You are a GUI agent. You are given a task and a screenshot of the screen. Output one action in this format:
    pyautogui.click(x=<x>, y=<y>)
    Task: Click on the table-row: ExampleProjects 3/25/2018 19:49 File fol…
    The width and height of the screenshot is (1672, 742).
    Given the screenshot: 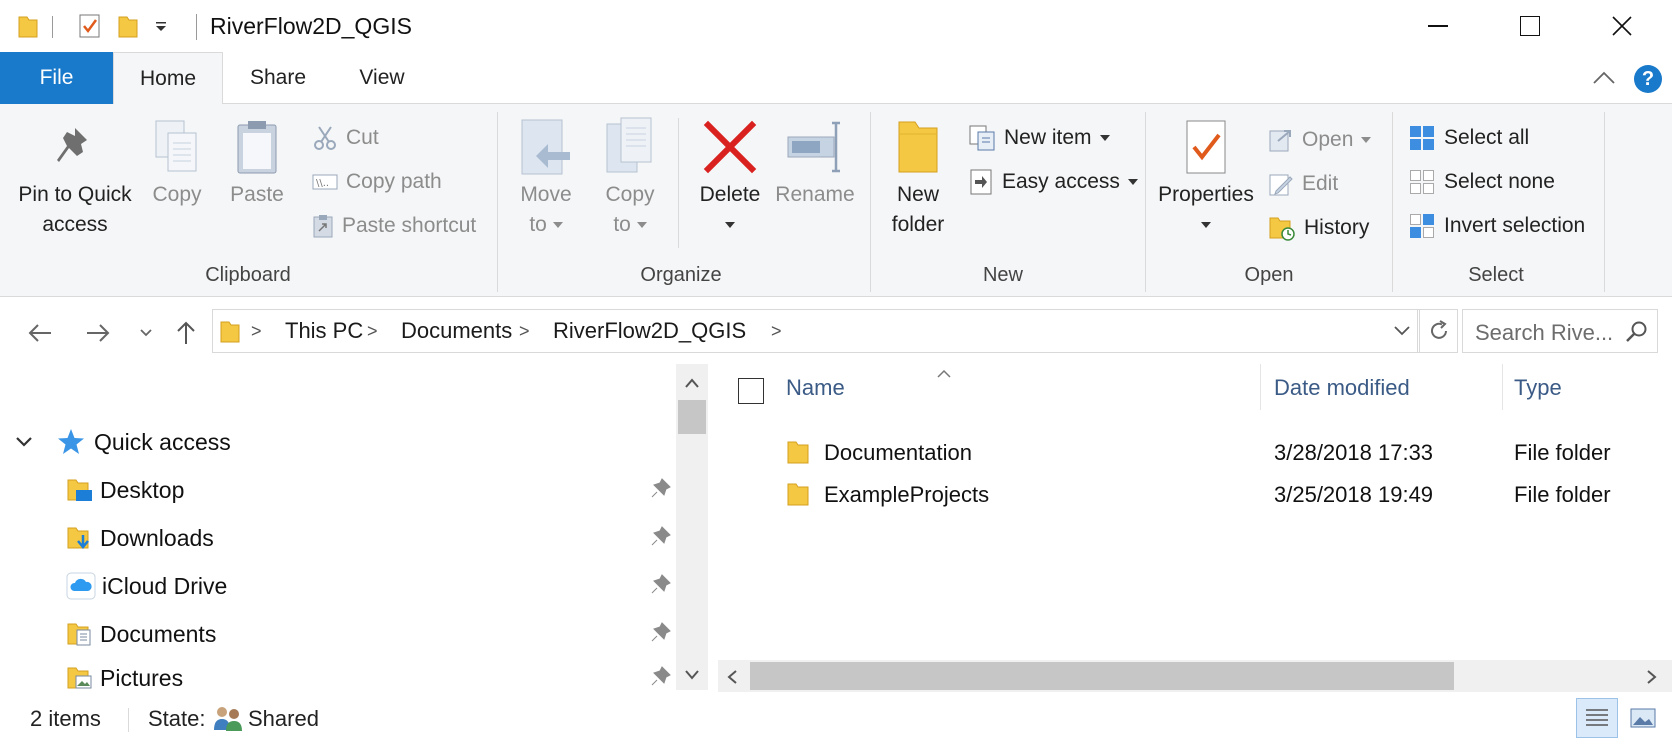 What is the action you would take?
    pyautogui.click(x=1190, y=495)
    